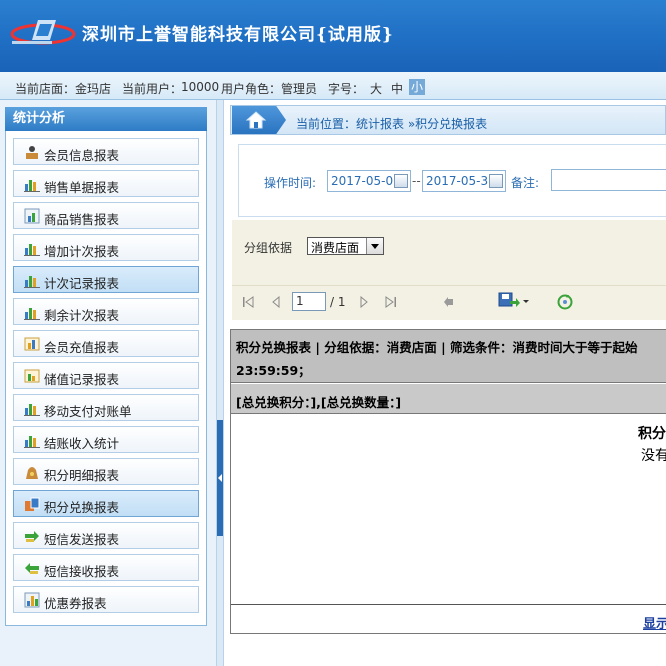 Image resolution: width=666 pixels, height=666 pixels. Describe the element at coordinates (88, 411) in the screenshot. I see `sidebar-item-label: 移动支付对账单` at that location.